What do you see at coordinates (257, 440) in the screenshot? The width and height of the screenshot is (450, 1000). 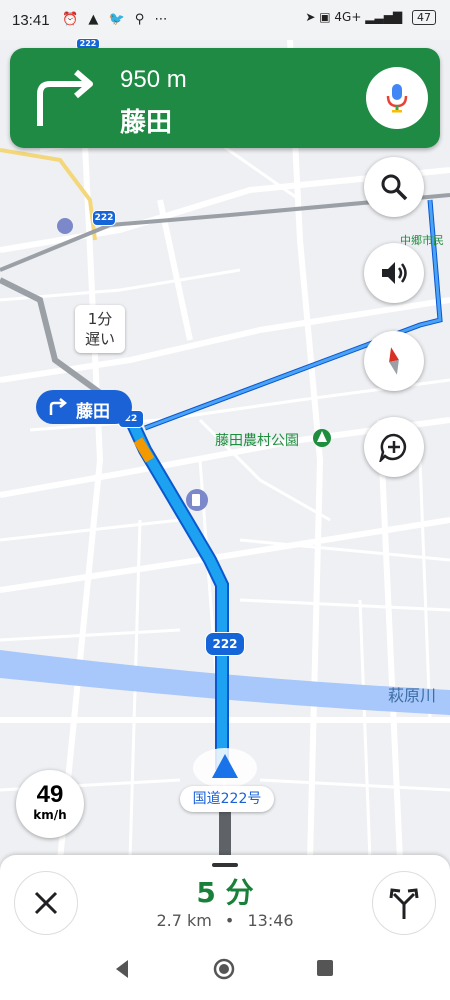 I see `park-label: 藤田農村公園` at bounding box center [257, 440].